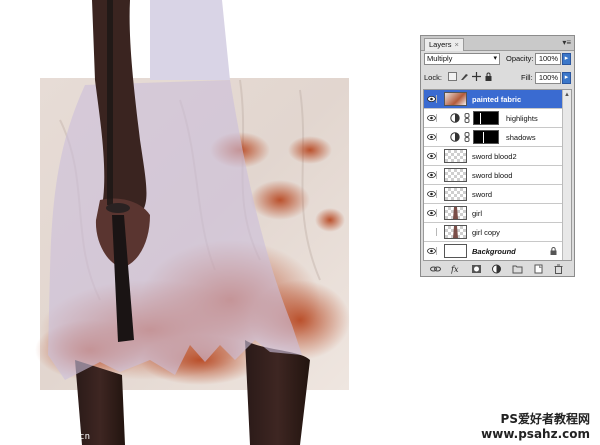 The height and width of the screenshot is (445, 600). Describe the element at coordinates (517, 269) in the screenshot. I see `folder-icon` at that location.